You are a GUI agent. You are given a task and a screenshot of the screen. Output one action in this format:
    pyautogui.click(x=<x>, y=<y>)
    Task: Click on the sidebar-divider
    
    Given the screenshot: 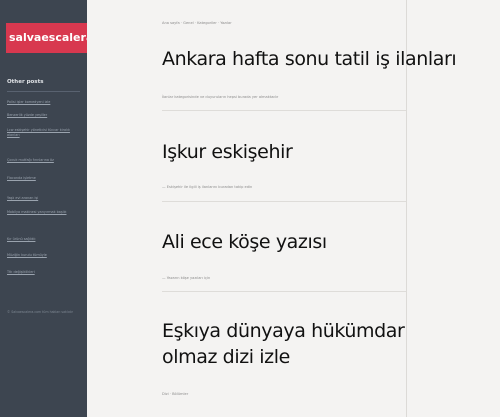 What is the action you would take?
    pyautogui.click(x=43, y=91)
    